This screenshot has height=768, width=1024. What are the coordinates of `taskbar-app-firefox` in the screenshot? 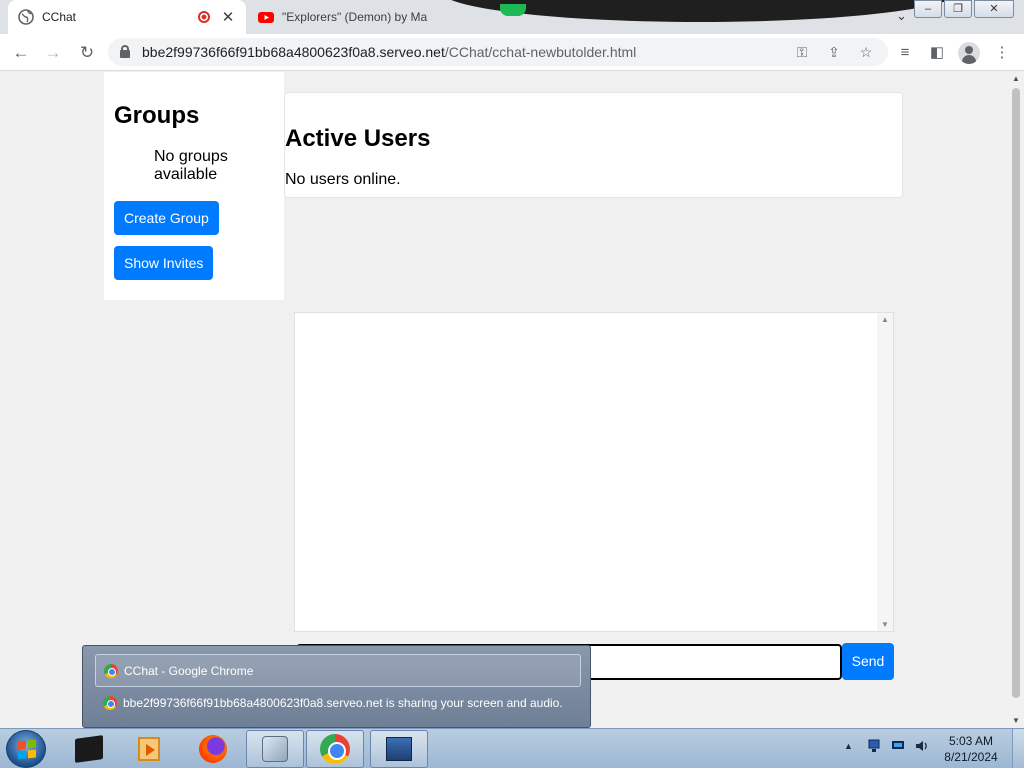 It's located at (213, 749).